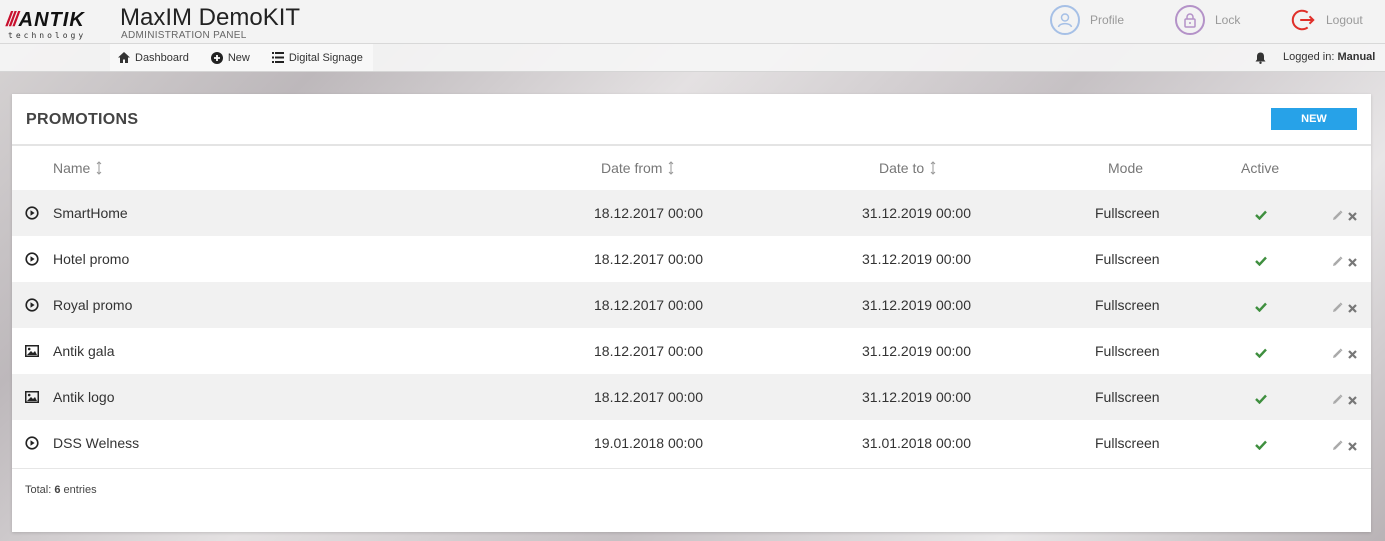 This screenshot has width=1385, height=541. I want to click on app-title: MaxIM DemoKIT, so click(210, 17).